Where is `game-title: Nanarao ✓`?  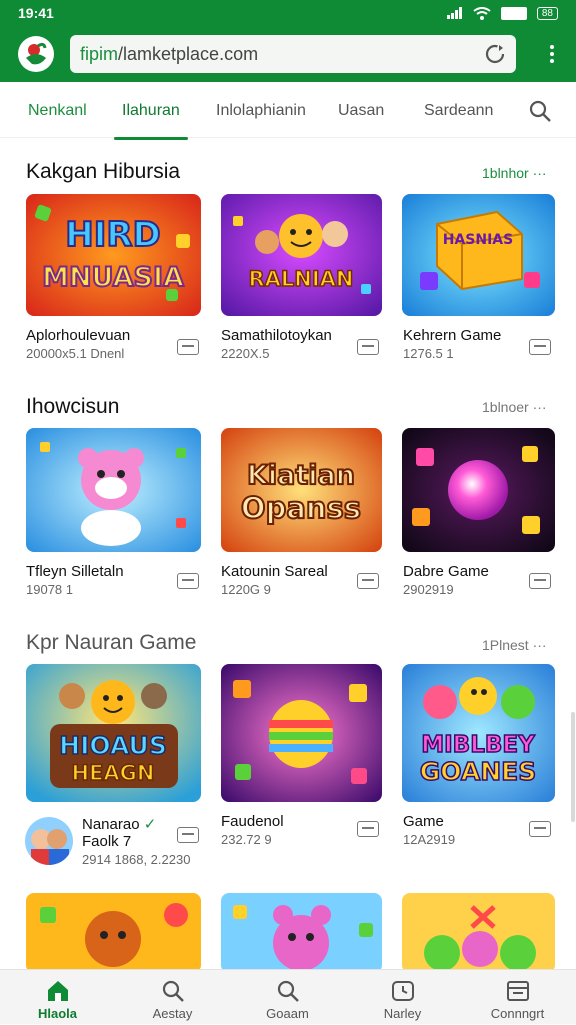 game-title: Nanarao ✓ is located at coordinates (119, 824).